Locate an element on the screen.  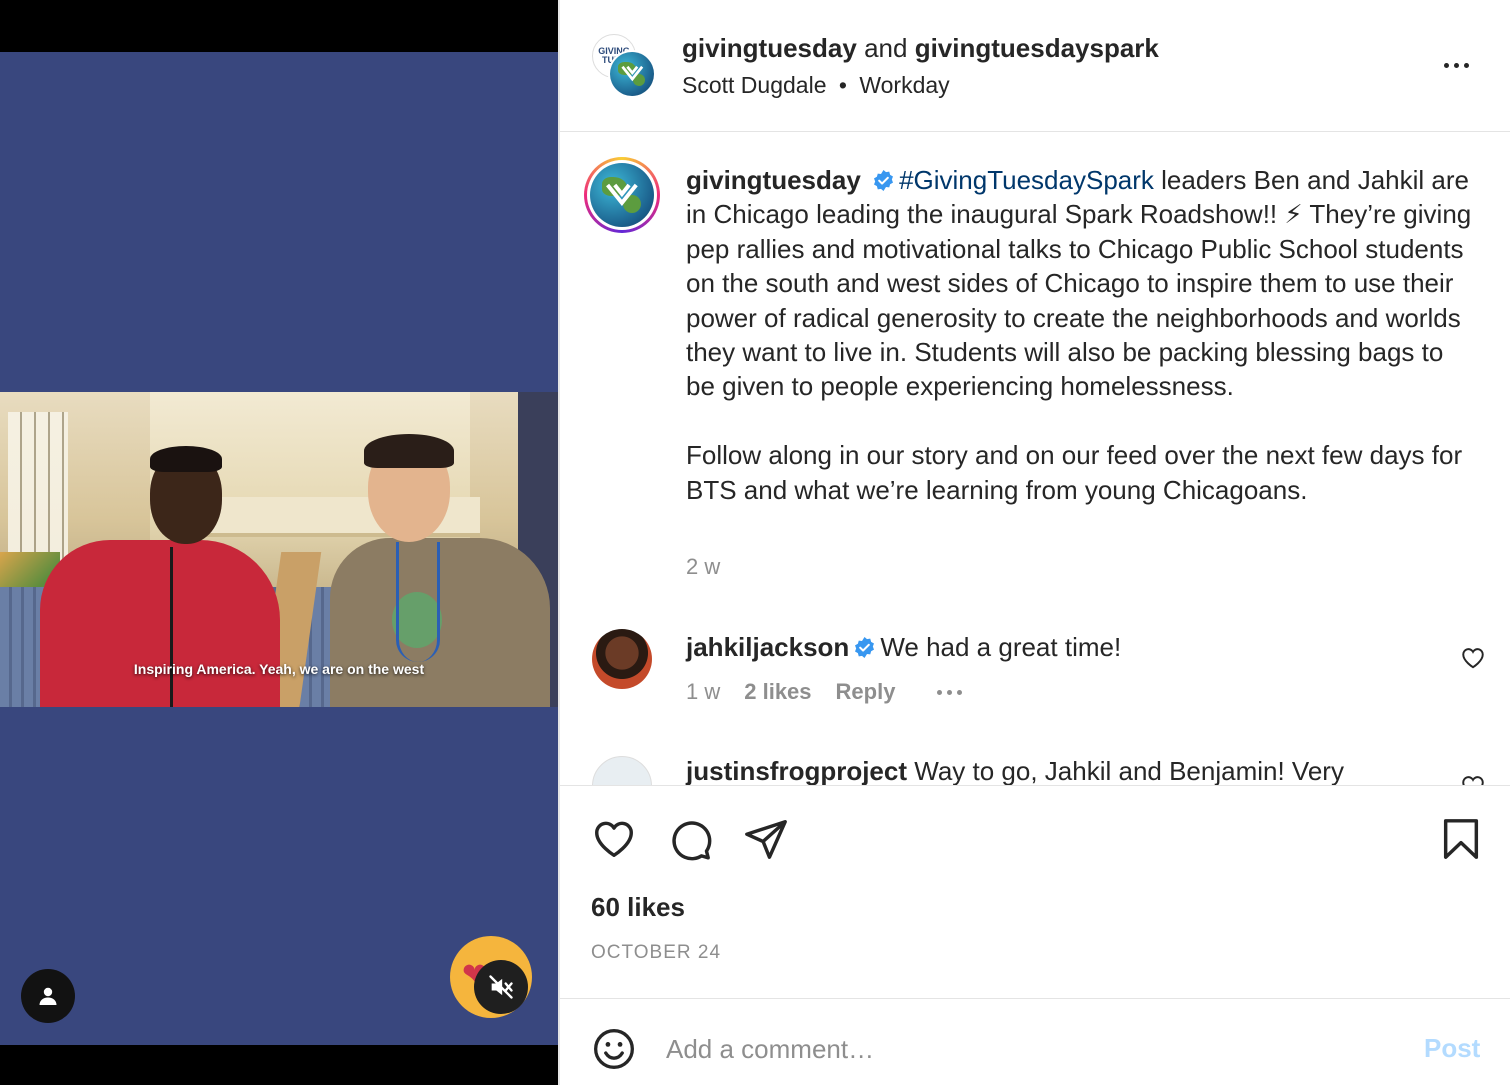
more-options-button is located at coordinates (1456, 65).